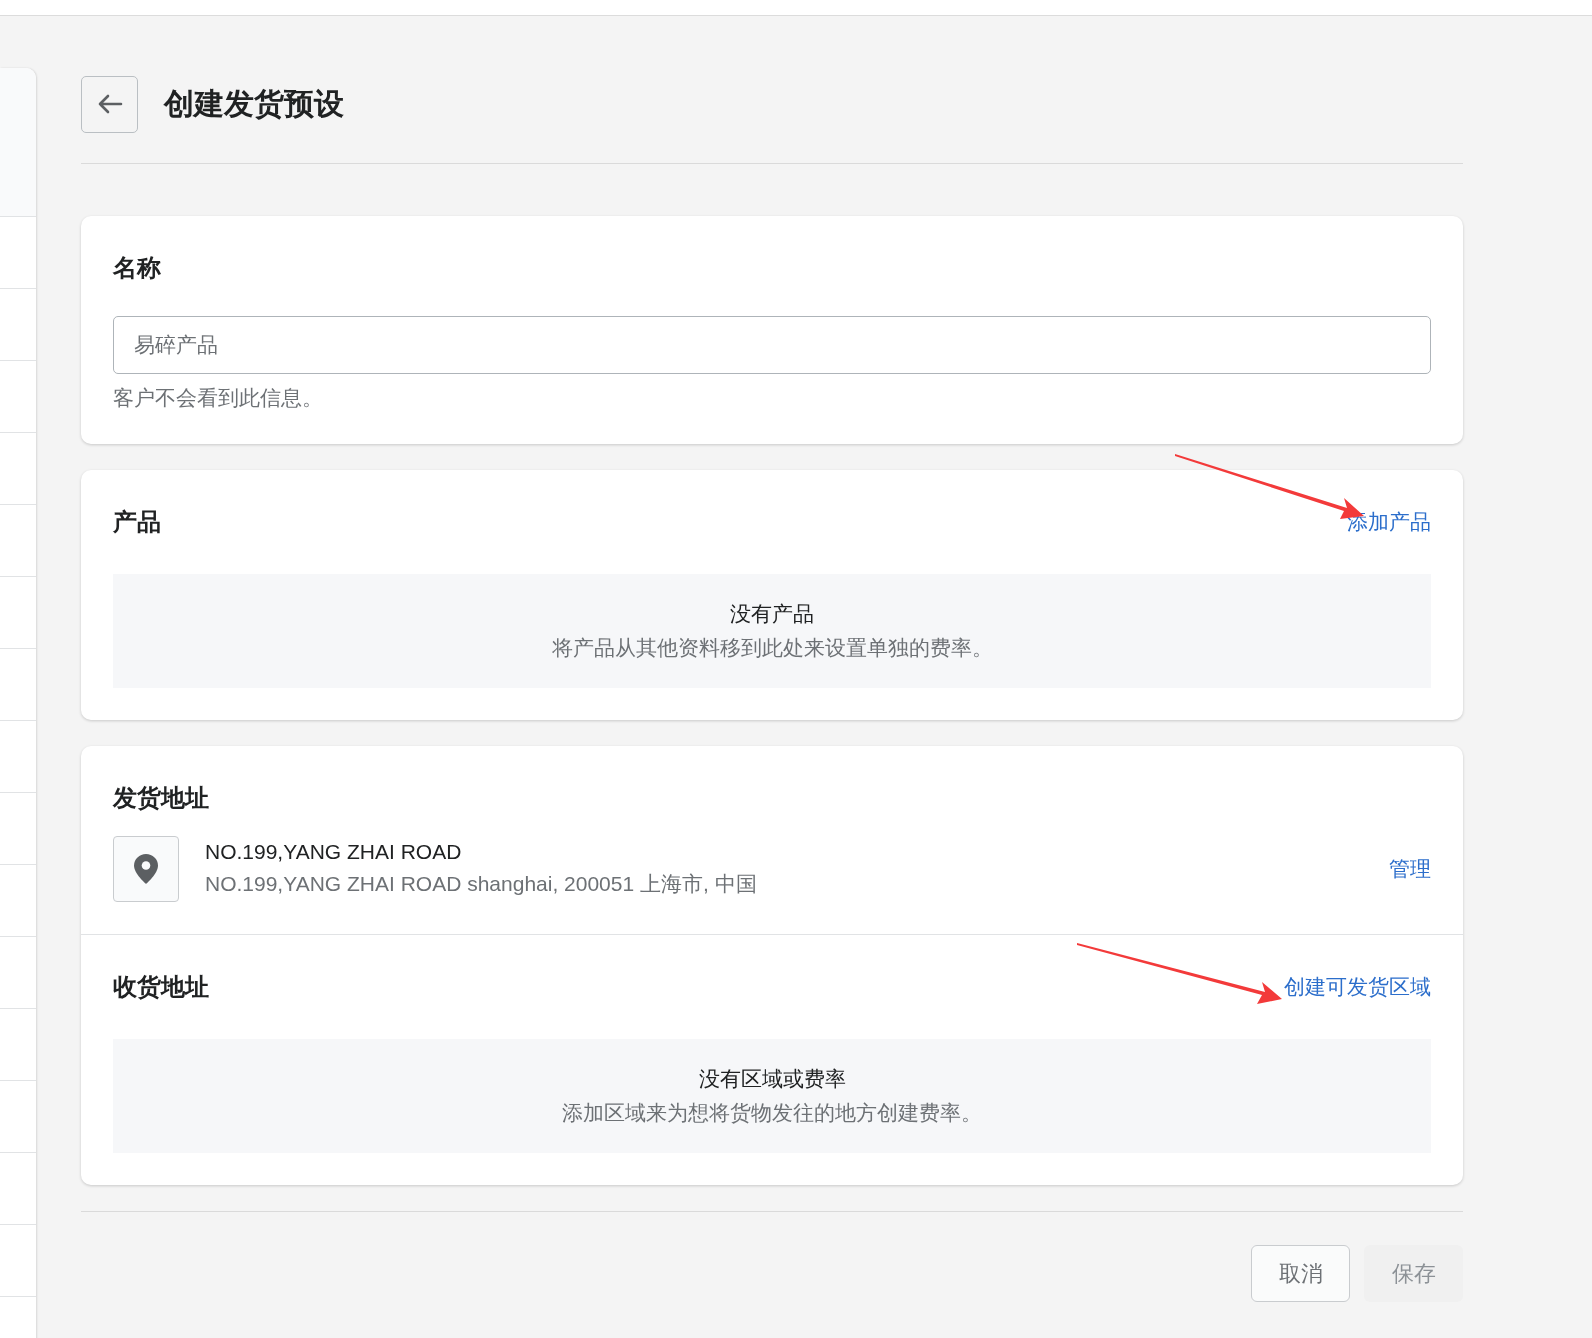 The height and width of the screenshot is (1338, 1592). Describe the element at coordinates (254, 103) in the screenshot. I see `page-title: 创建发货预设` at that location.